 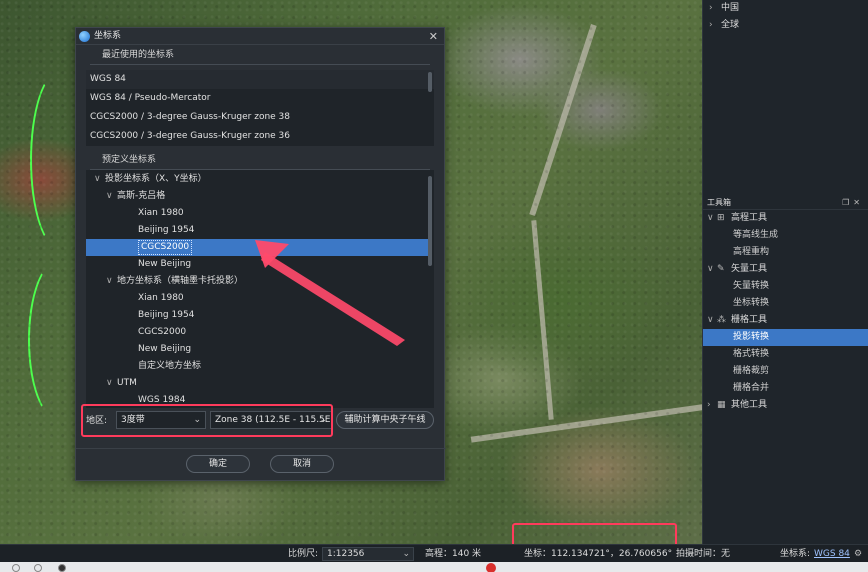 I want to click on elevation-readout: 高程：140 米, so click(x=453, y=554).